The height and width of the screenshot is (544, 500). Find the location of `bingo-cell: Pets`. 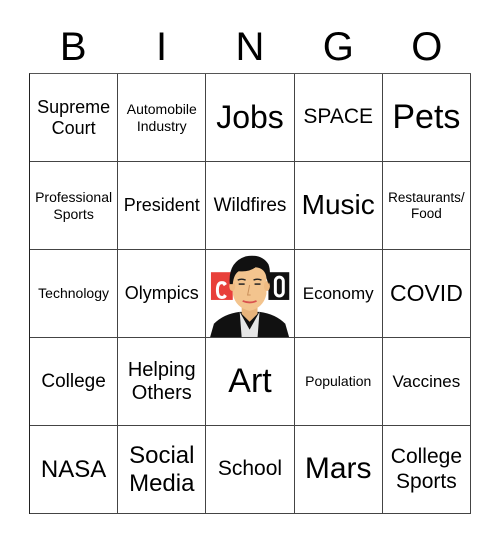

bingo-cell: Pets is located at coordinates (426, 118).